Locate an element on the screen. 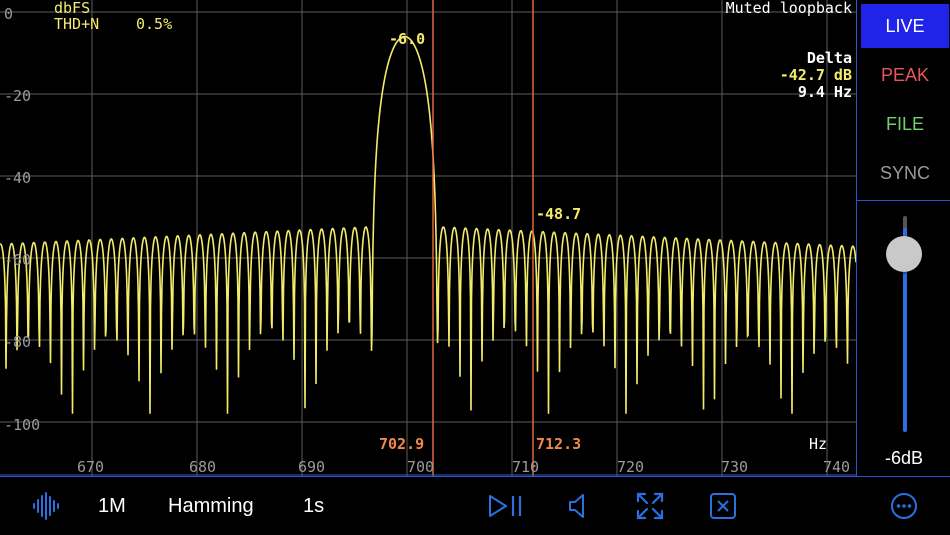  x-tick-720: 720 is located at coordinates (631, 467).